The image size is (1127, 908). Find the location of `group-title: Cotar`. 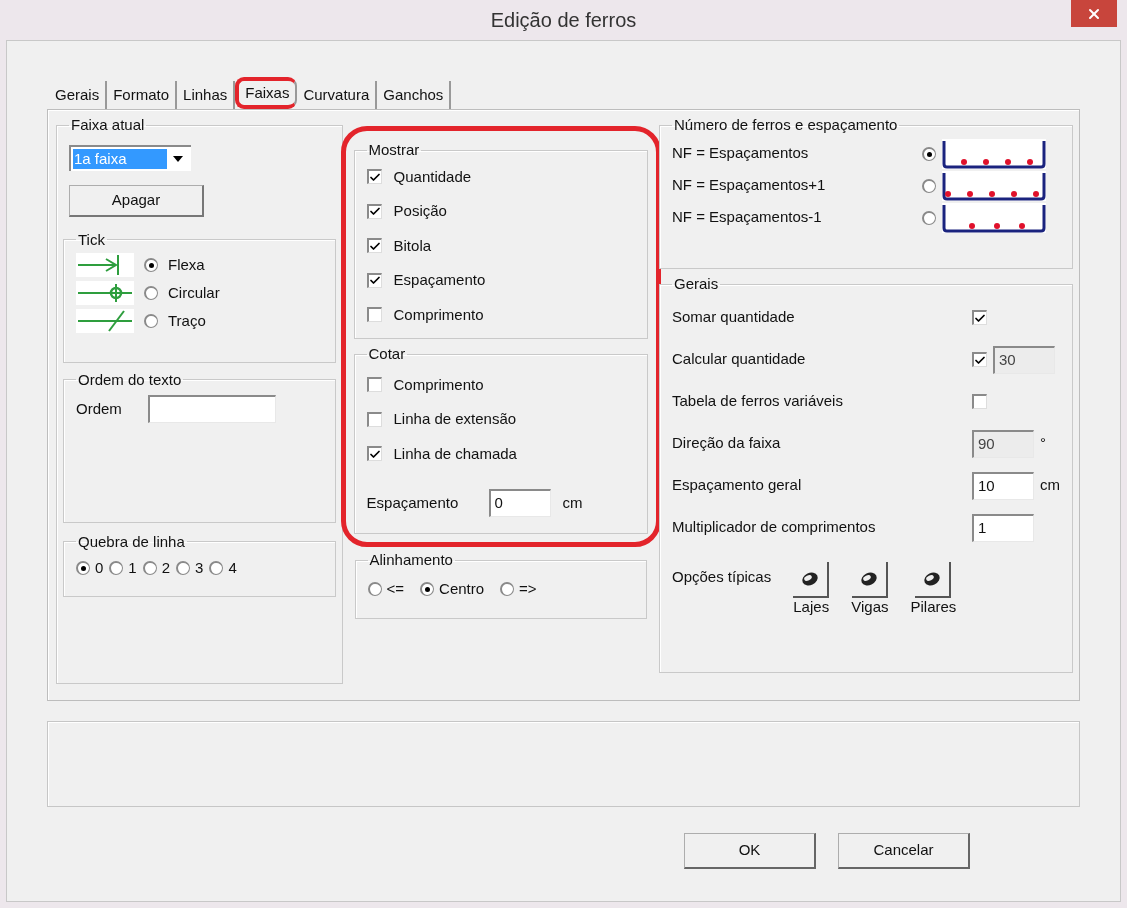

group-title: Cotar is located at coordinates (387, 354).